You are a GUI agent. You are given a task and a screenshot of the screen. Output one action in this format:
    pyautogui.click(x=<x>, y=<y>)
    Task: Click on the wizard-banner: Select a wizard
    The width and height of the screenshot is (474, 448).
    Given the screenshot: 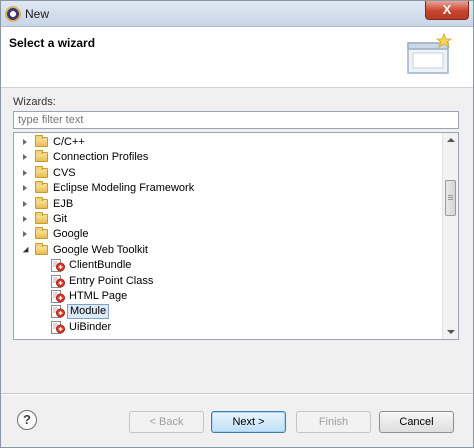 What is the action you would take?
    pyautogui.click(x=237, y=57)
    